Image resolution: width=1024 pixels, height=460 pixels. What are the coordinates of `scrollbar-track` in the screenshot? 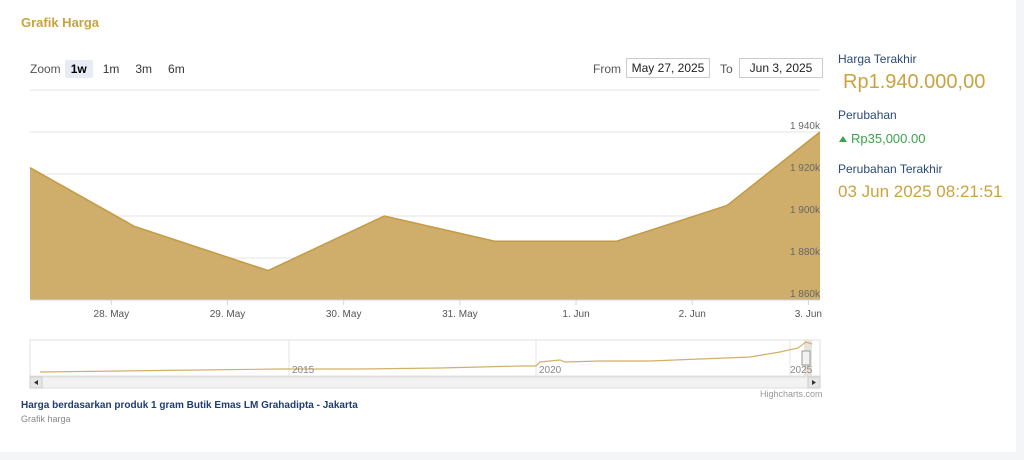 It's located at (425, 382).